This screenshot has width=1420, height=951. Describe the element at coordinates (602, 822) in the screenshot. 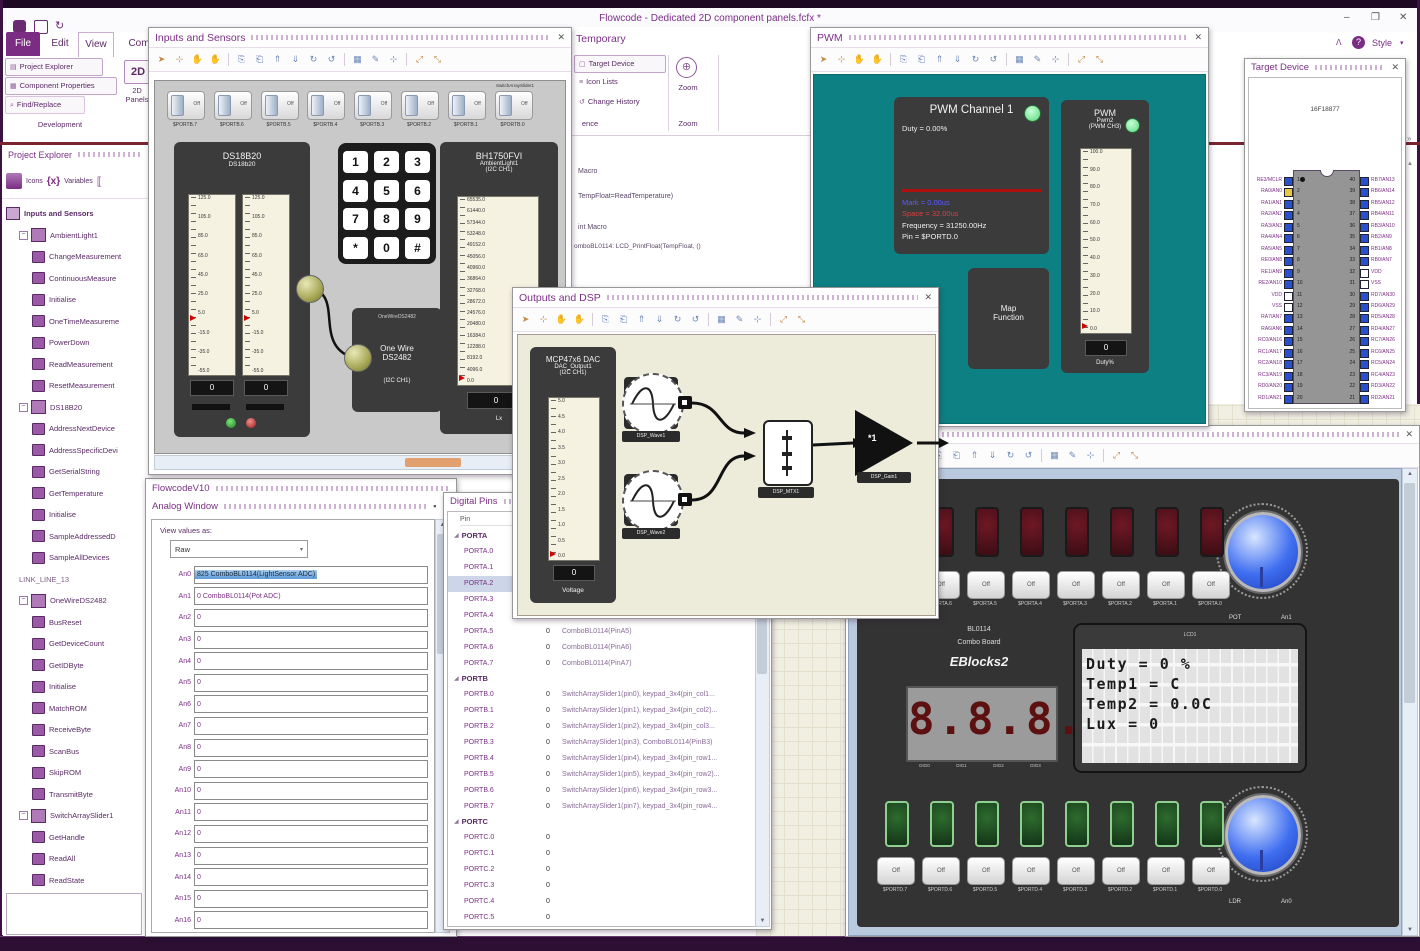

I see `digital-pin-row: ◢ PORTC` at that location.